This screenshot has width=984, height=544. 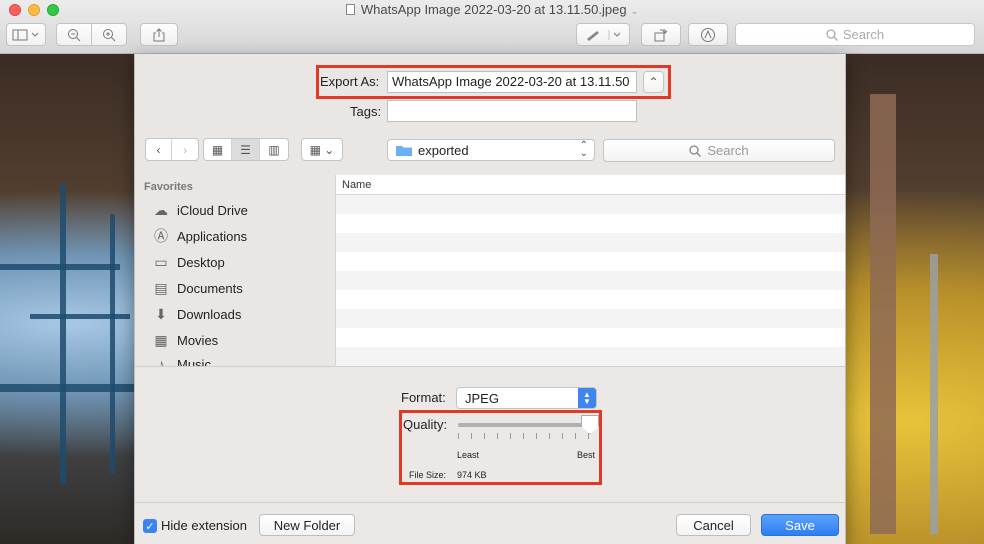 What do you see at coordinates (587, 398) in the screenshot?
I see `updown-chevron-icon: ▲ ▼` at bounding box center [587, 398].